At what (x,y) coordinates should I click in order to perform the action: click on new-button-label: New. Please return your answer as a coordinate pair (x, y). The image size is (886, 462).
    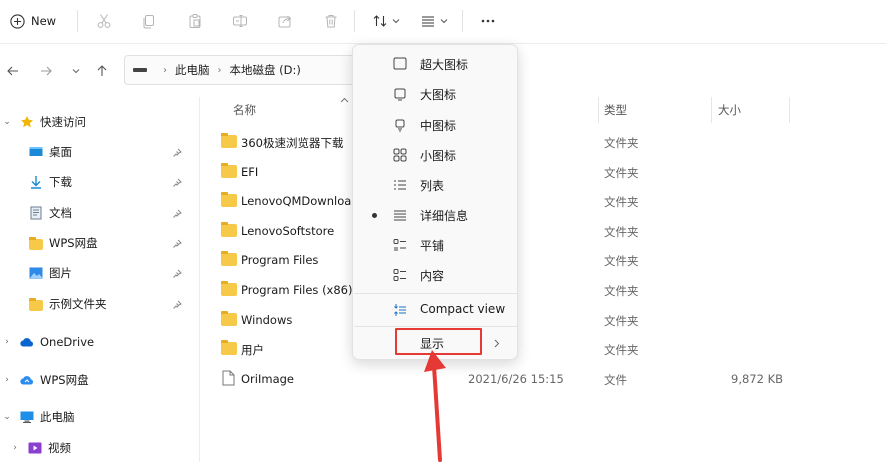
    Looking at the image, I should click on (44, 21).